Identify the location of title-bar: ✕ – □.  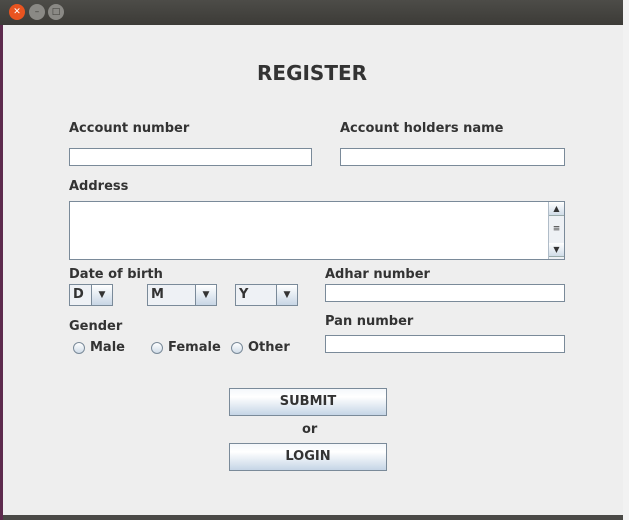
(311, 12).